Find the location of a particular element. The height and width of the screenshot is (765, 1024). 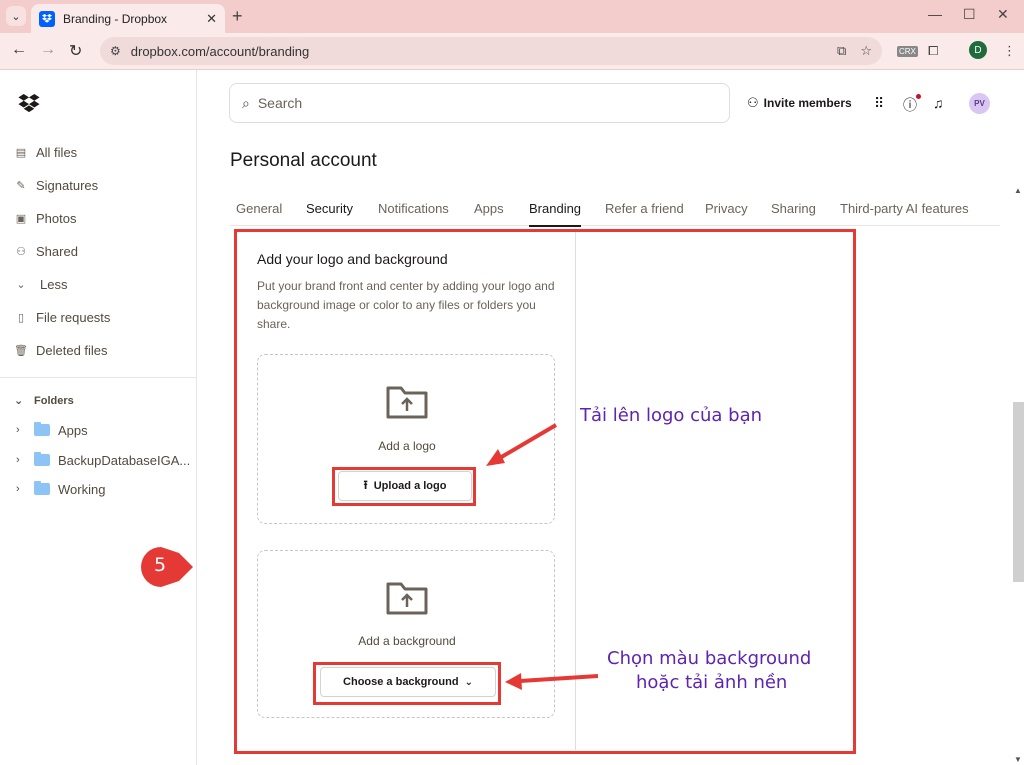

arrow-to-upload-icon is located at coordinates (522, 444).